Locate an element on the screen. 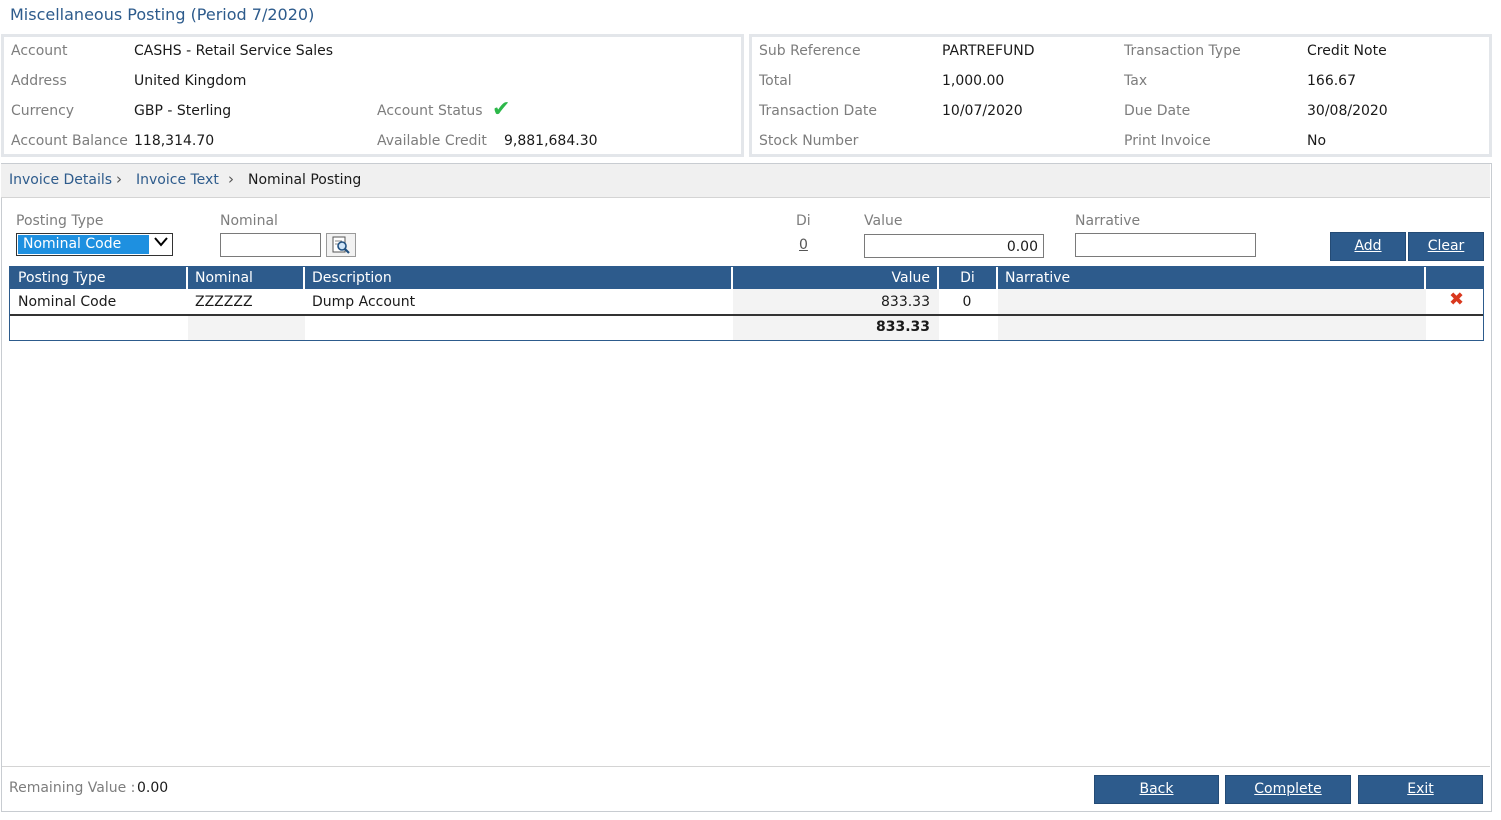 The image size is (1501, 820). column-header-nominal: Nominal is located at coordinates (246, 278).